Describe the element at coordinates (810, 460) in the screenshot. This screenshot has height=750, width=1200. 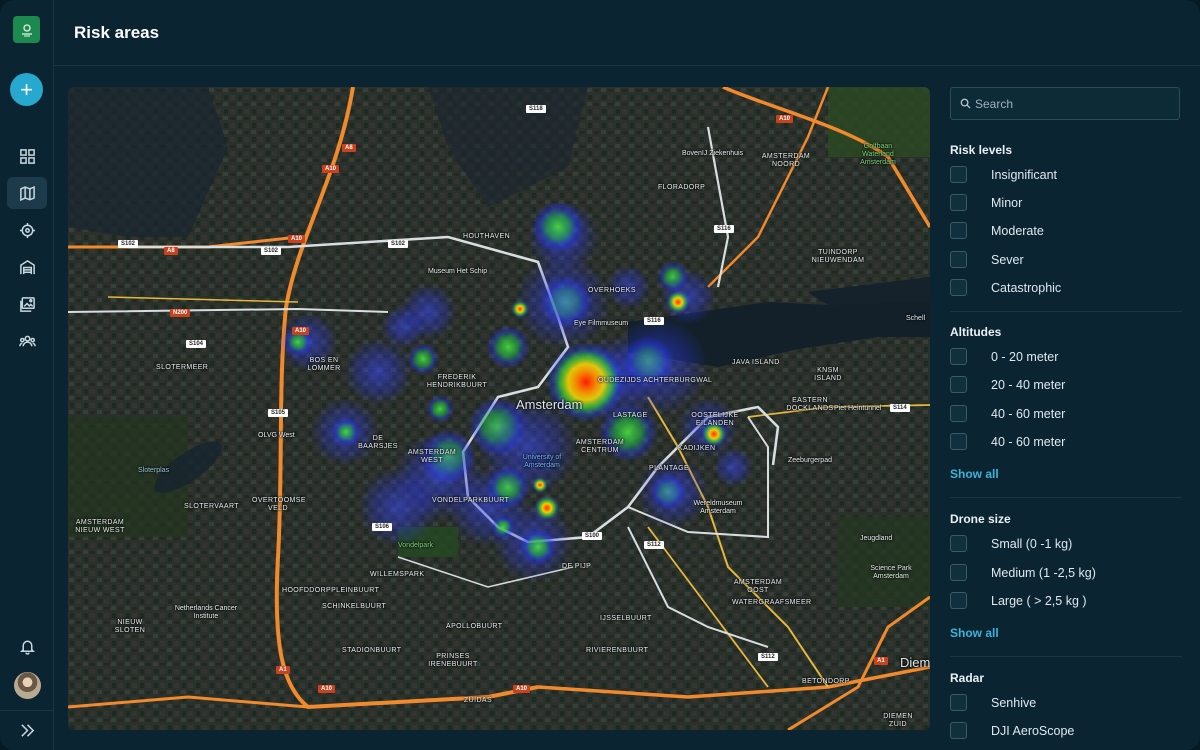
I see `map-poi-zeeburgerpad: Zeeburgerpad` at that location.